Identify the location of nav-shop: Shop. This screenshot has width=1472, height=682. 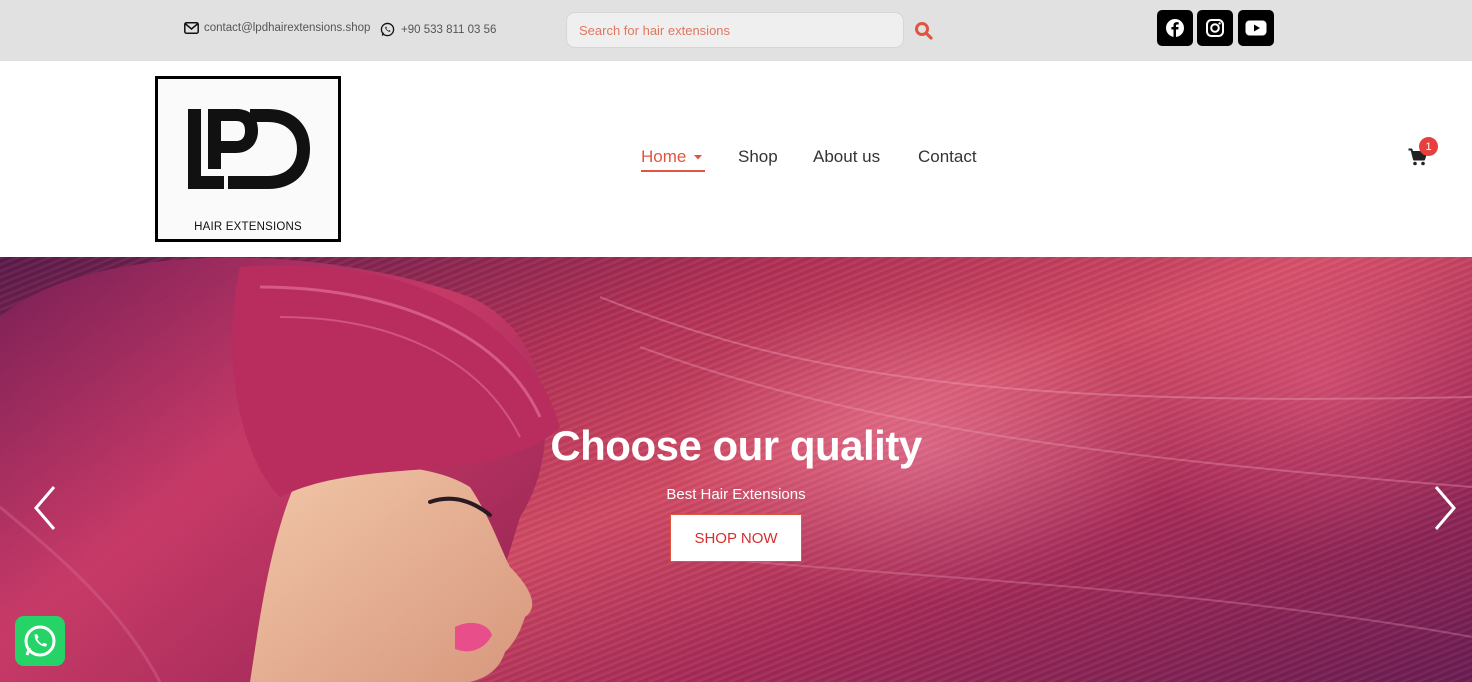
(758, 157).